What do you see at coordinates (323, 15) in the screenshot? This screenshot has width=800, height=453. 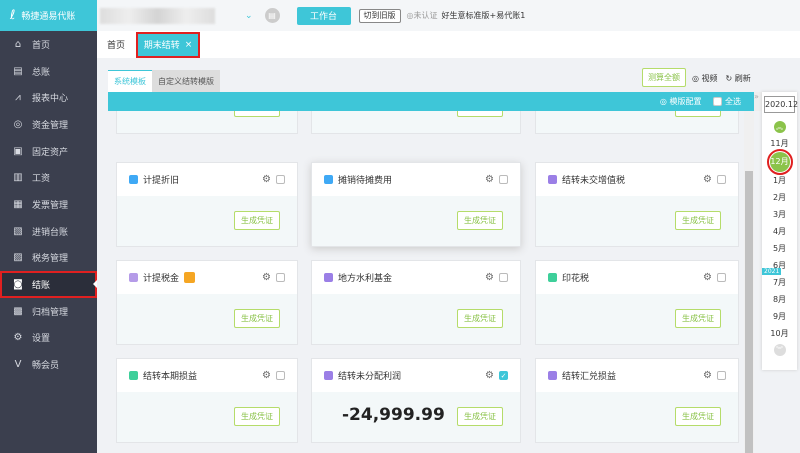 I see `workbench-button: 工作台` at bounding box center [323, 15].